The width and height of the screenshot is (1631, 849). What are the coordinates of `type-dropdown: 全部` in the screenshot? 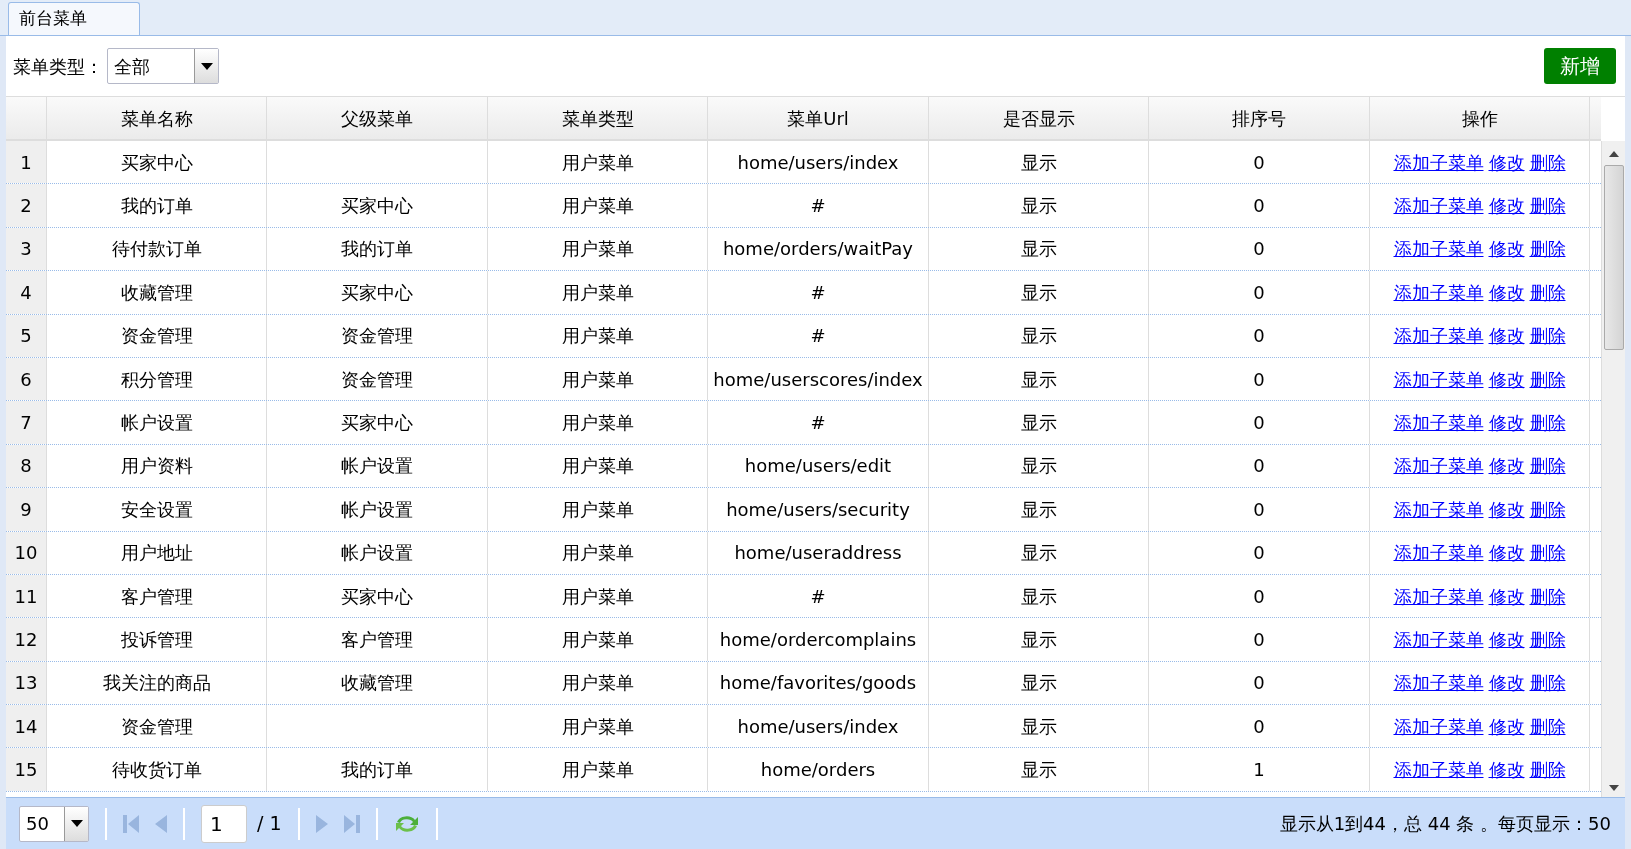 It's located at (163, 66).